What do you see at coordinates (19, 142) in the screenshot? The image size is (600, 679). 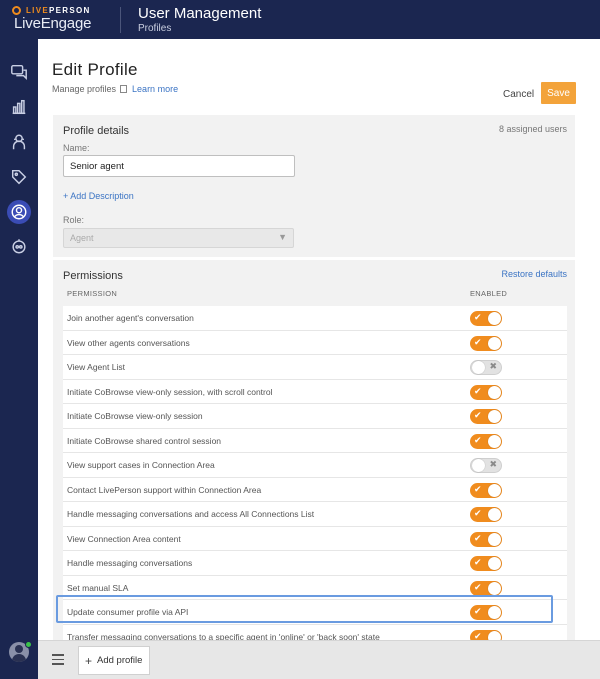 I see `agent-icon` at bounding box center [19, 142].